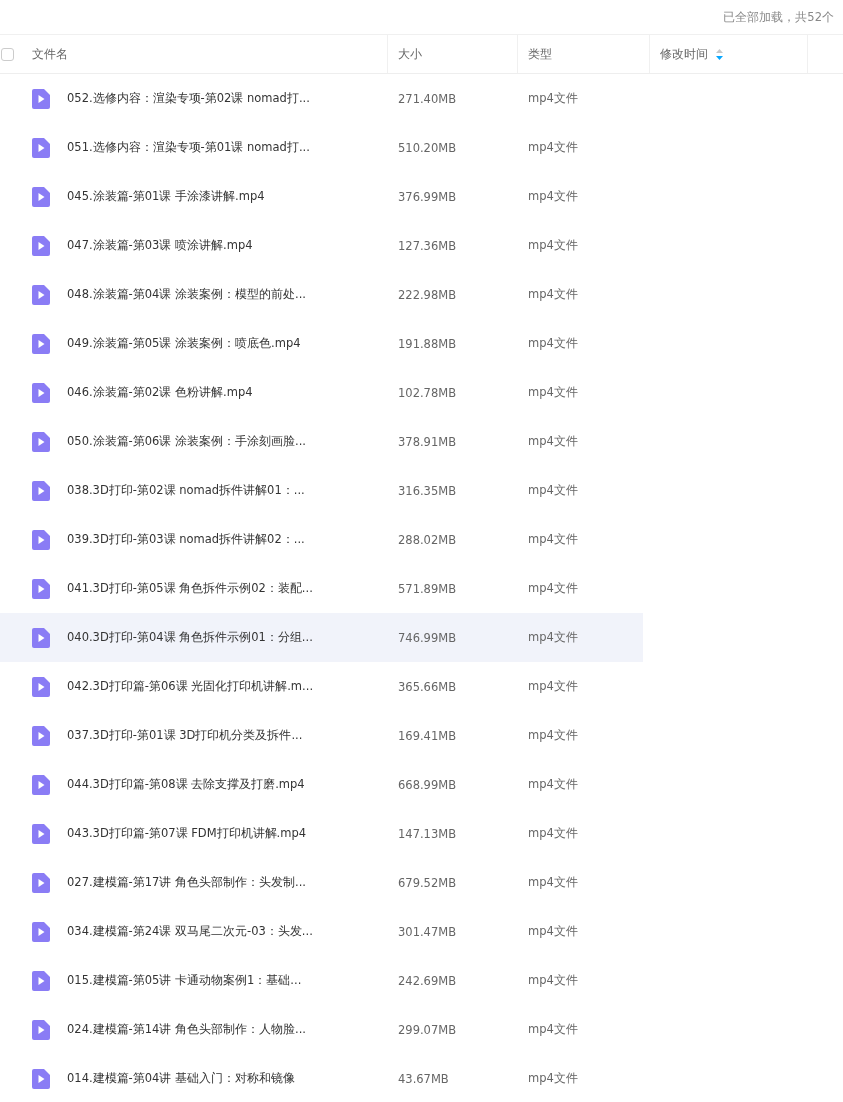 Image resolution: width=843 pixels, height=1102 pixels. Describe the element at coordinates (427, 833) in the screenshot. I see `file-size: 147.13MB` at that location.